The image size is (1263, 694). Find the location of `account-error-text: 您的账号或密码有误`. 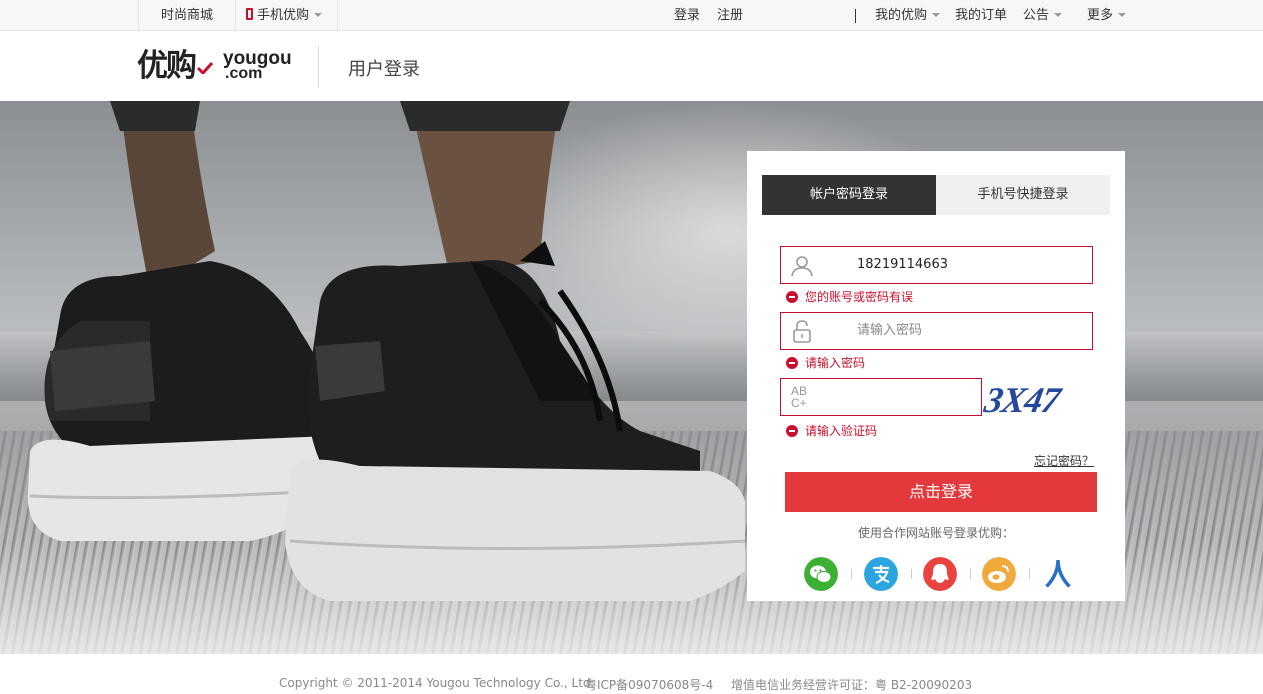

account-error-text: 您的账号或密码有误 is located at coordinates (859, 297).